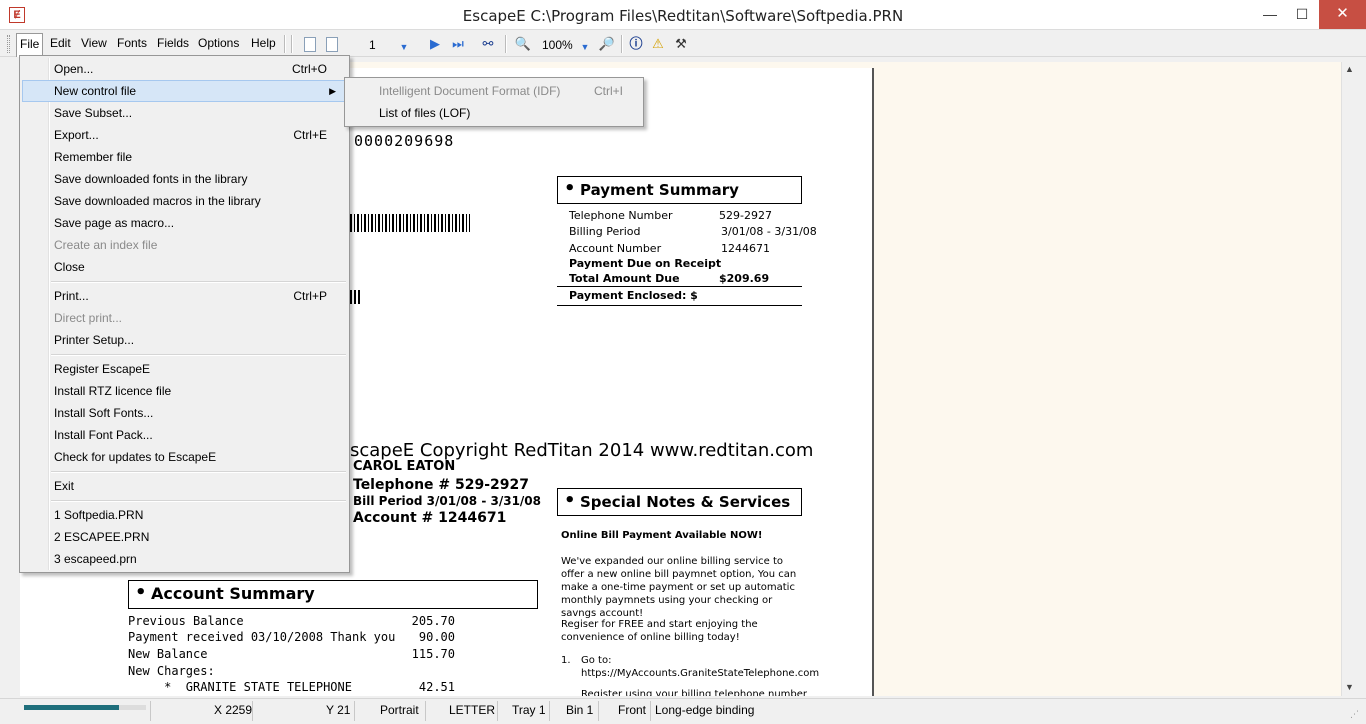  Describe the element at coordinates (372, 45) in the screenshot. I see `page-number: 1` at that location.